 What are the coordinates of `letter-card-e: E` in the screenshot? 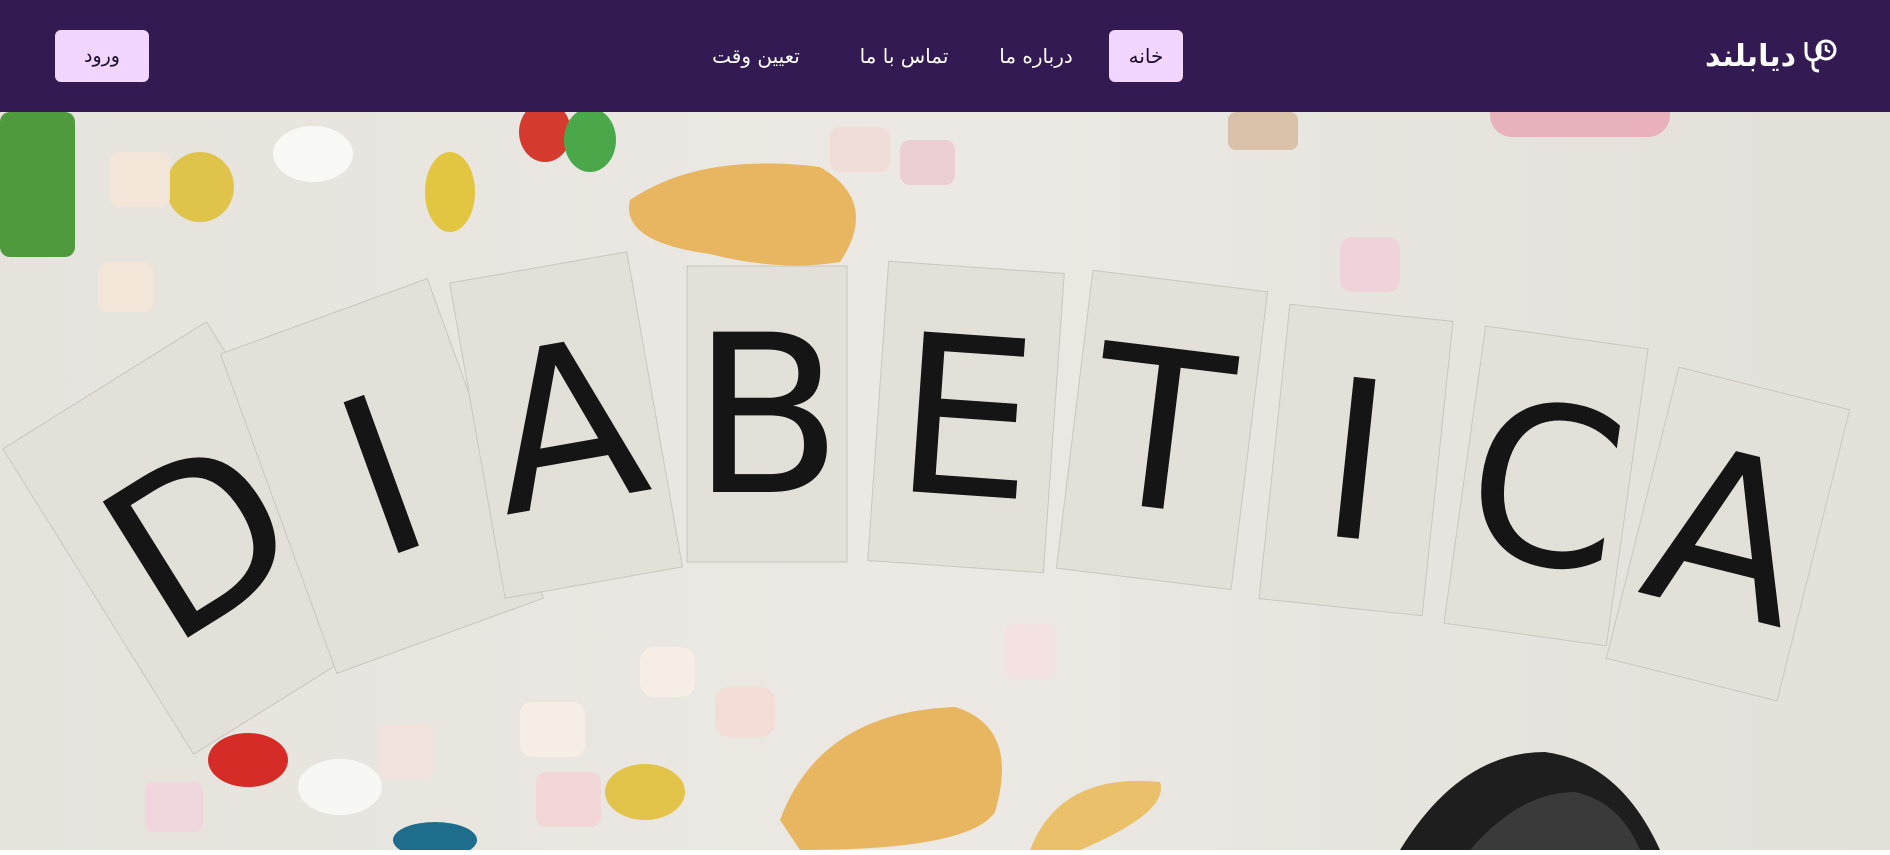 It's located at (966, 417).